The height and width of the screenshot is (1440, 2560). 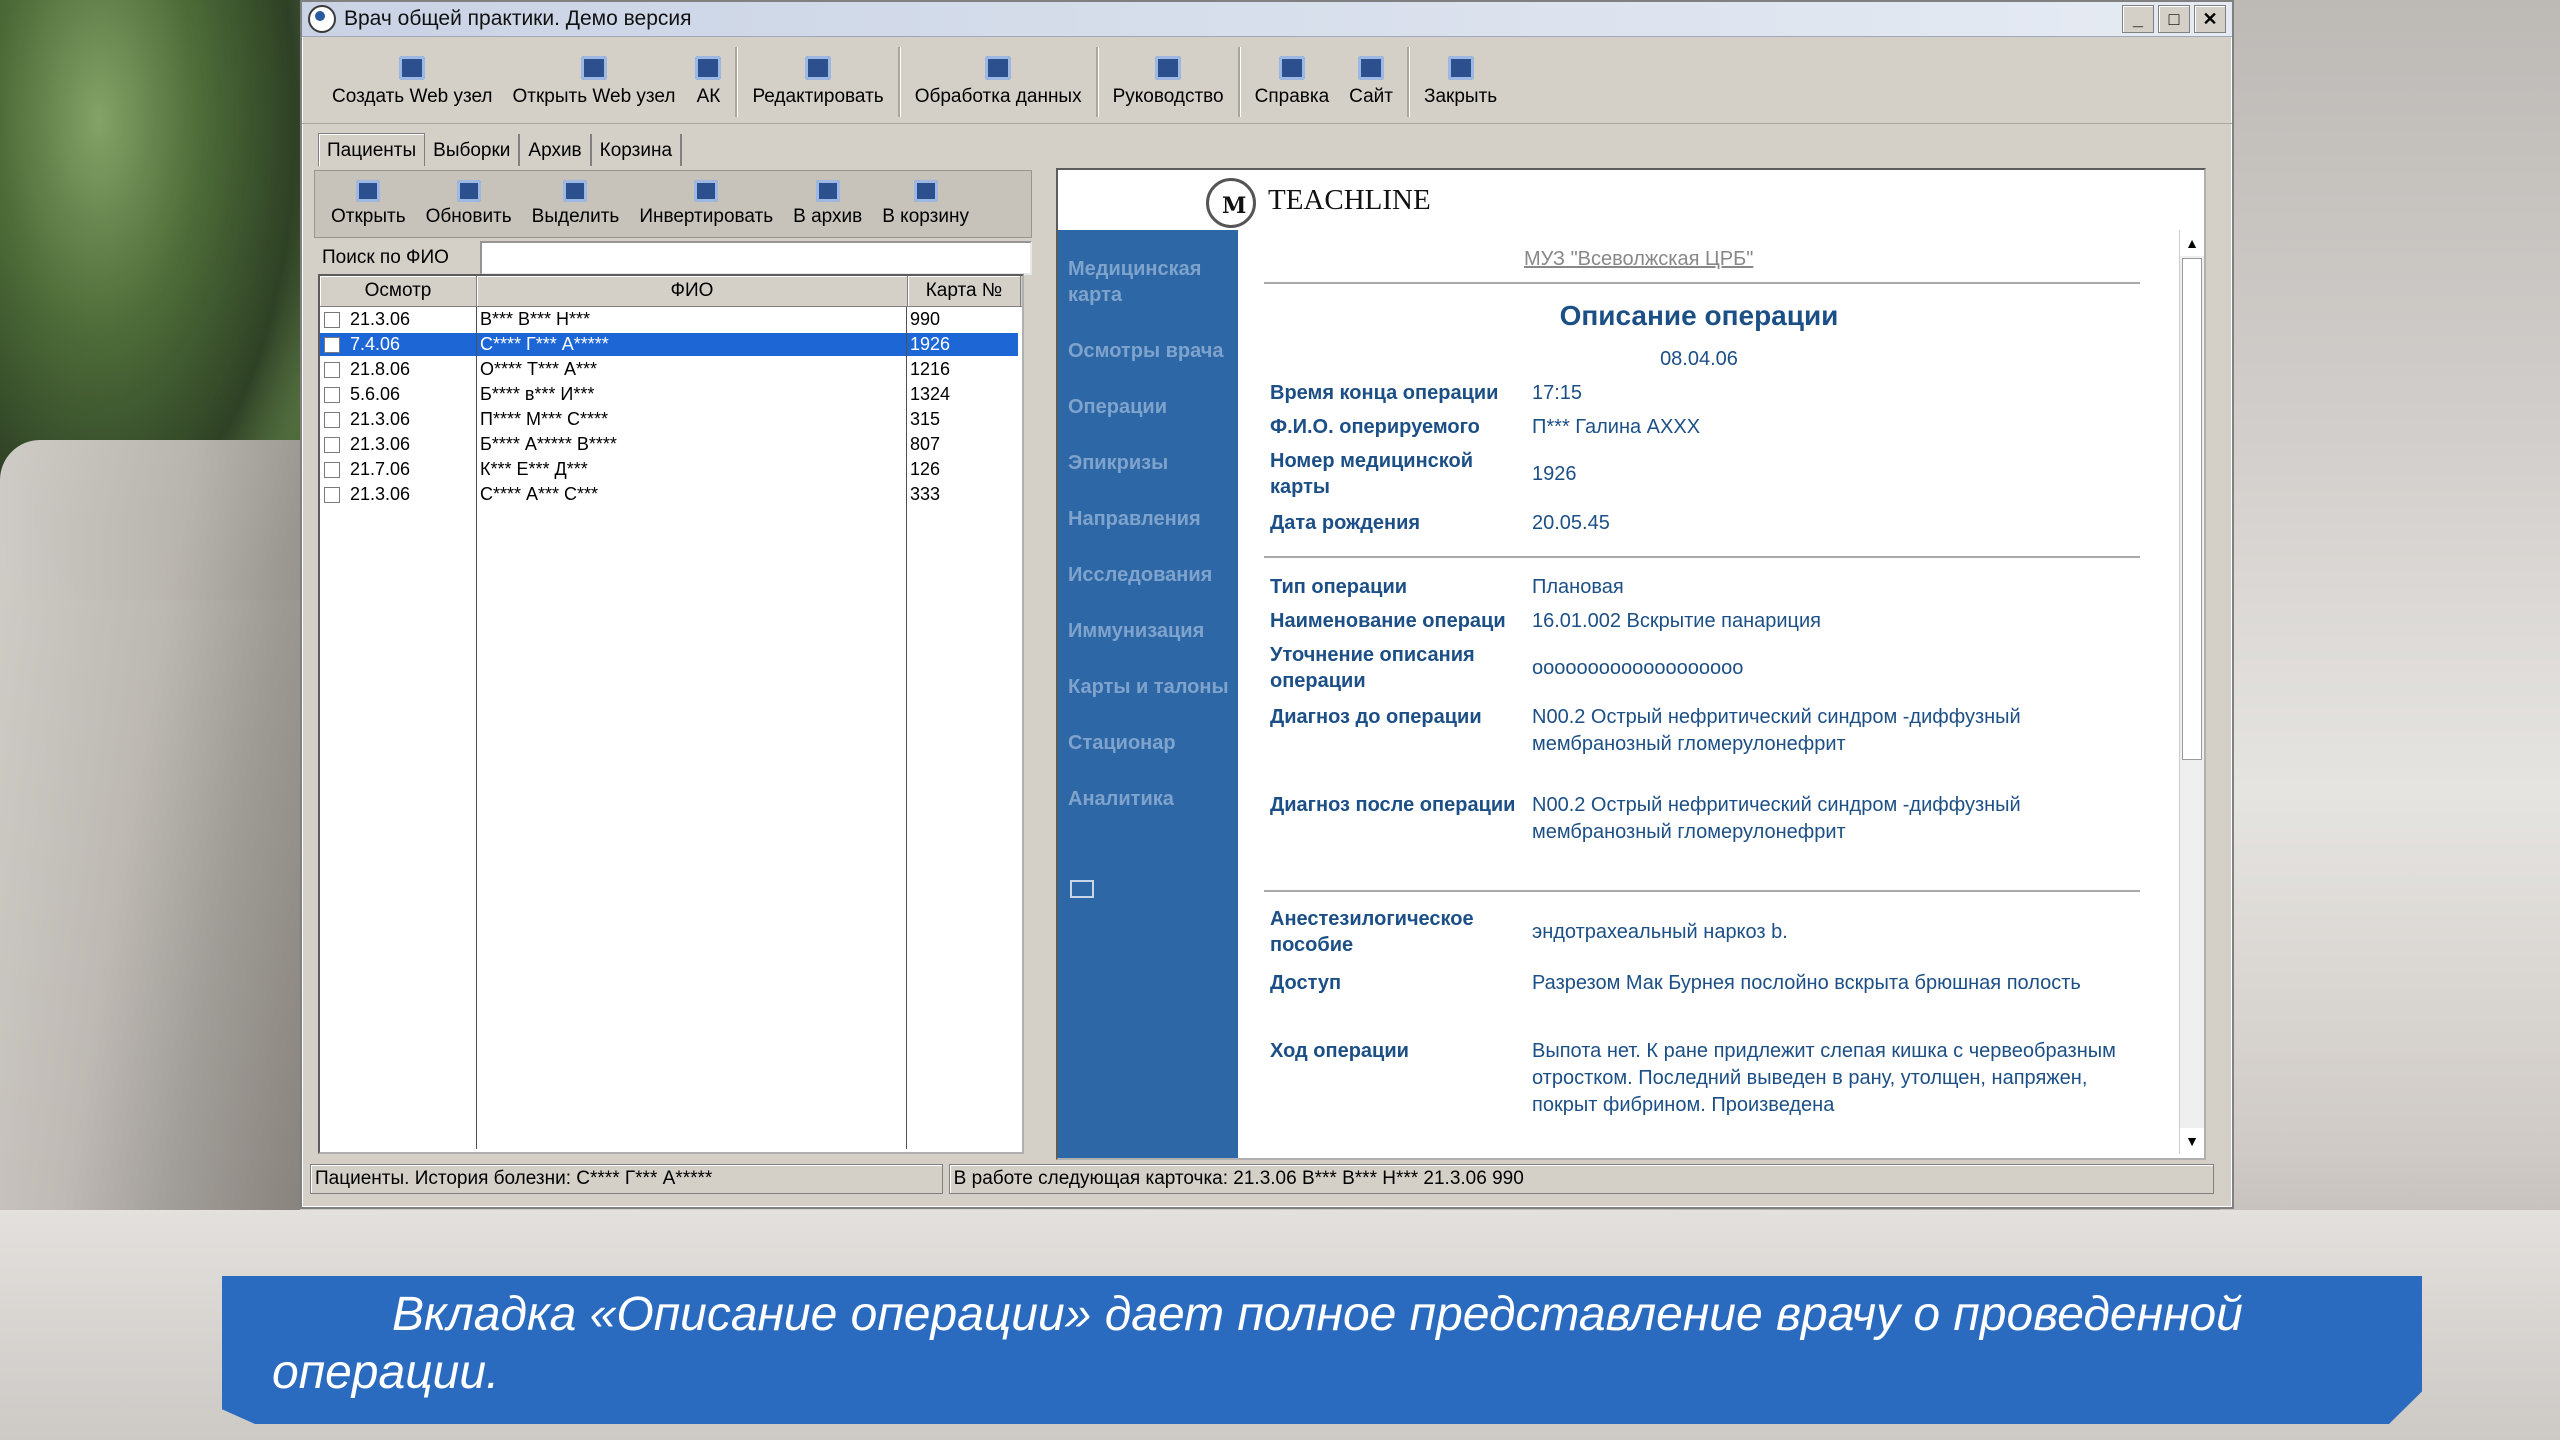 What do you see at coordinates (2210, 19) in the screenshot?
I see `close-button: ✕` at bounding box center [2210, 19].